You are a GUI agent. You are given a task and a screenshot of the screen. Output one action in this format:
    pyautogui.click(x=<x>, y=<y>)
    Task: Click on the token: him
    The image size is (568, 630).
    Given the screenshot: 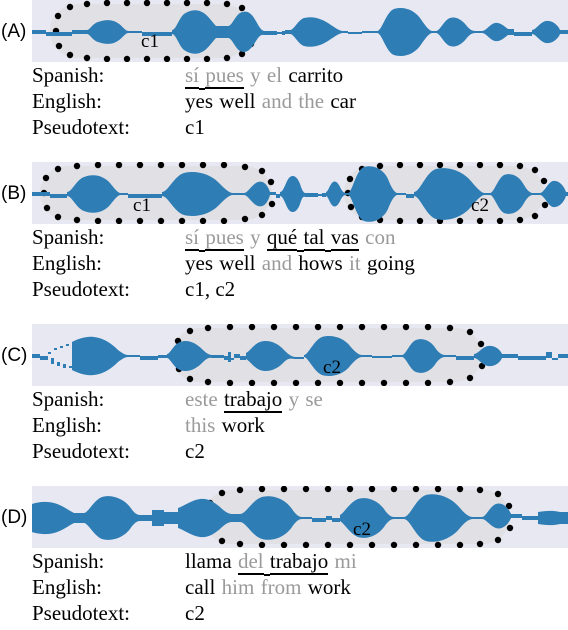 What is the action you would take?
    pyautogui.click(x=238, y=587)
    